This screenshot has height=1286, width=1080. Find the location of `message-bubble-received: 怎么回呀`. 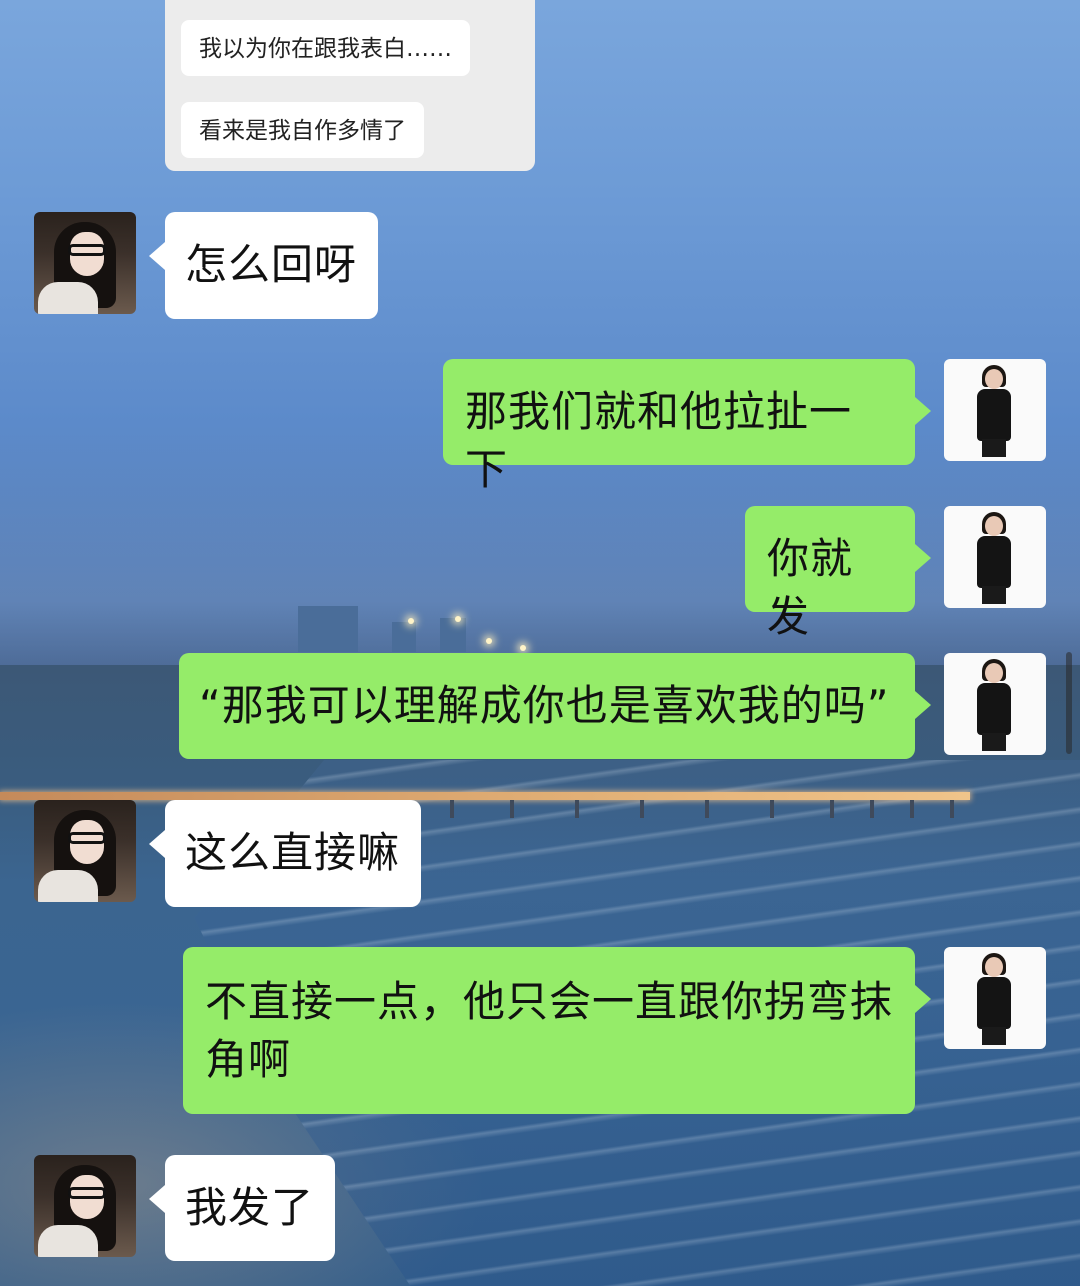

message-bubble-received: 怎么回呀 is located at coordinates (263, 265).